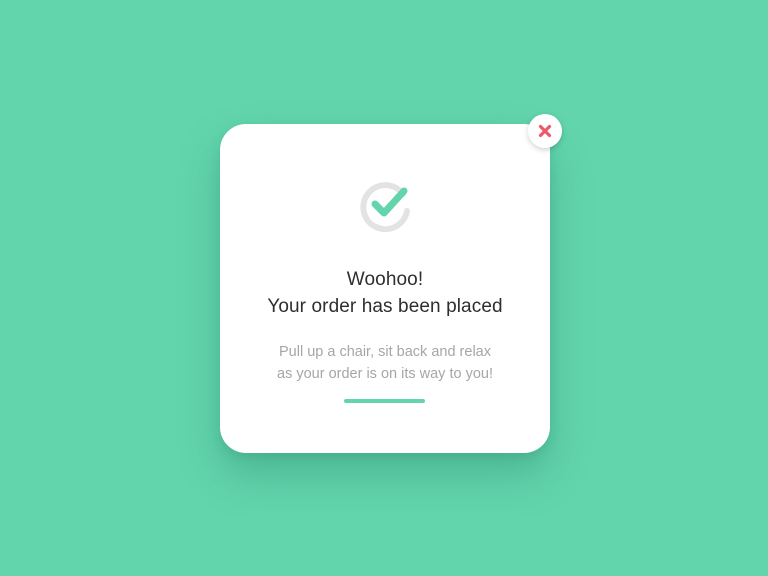 The image size is (768, 576). What do you see at coordinates (385, 206) in the screenshot?
I see `check-circle-icon` at bounding box center [385, 206].